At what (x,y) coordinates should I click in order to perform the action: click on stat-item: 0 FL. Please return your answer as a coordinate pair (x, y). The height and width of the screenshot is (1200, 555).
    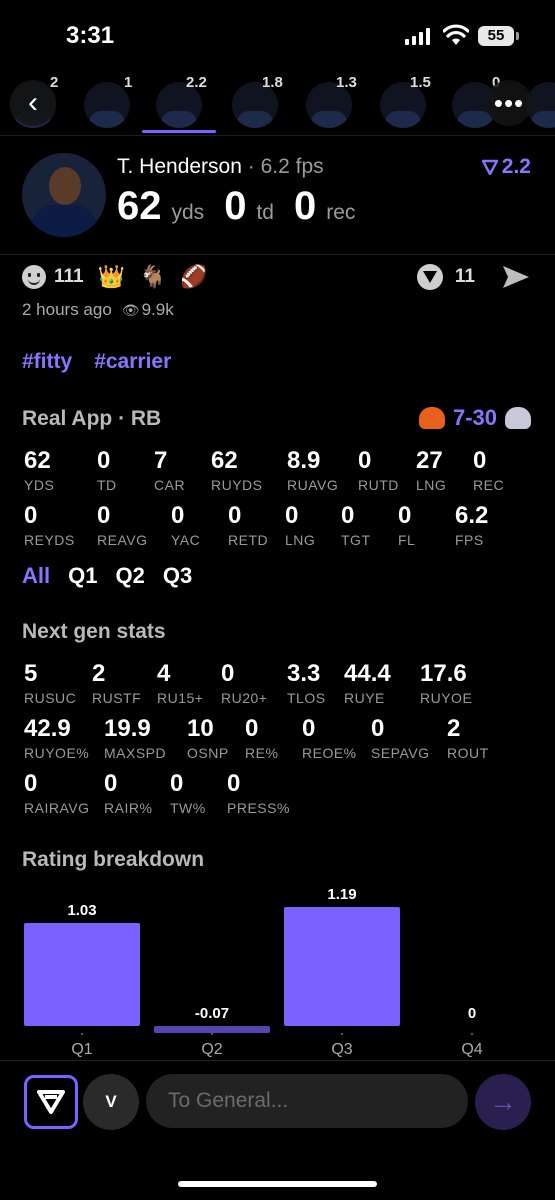
    Looking at the image, I should click on (407, 525).